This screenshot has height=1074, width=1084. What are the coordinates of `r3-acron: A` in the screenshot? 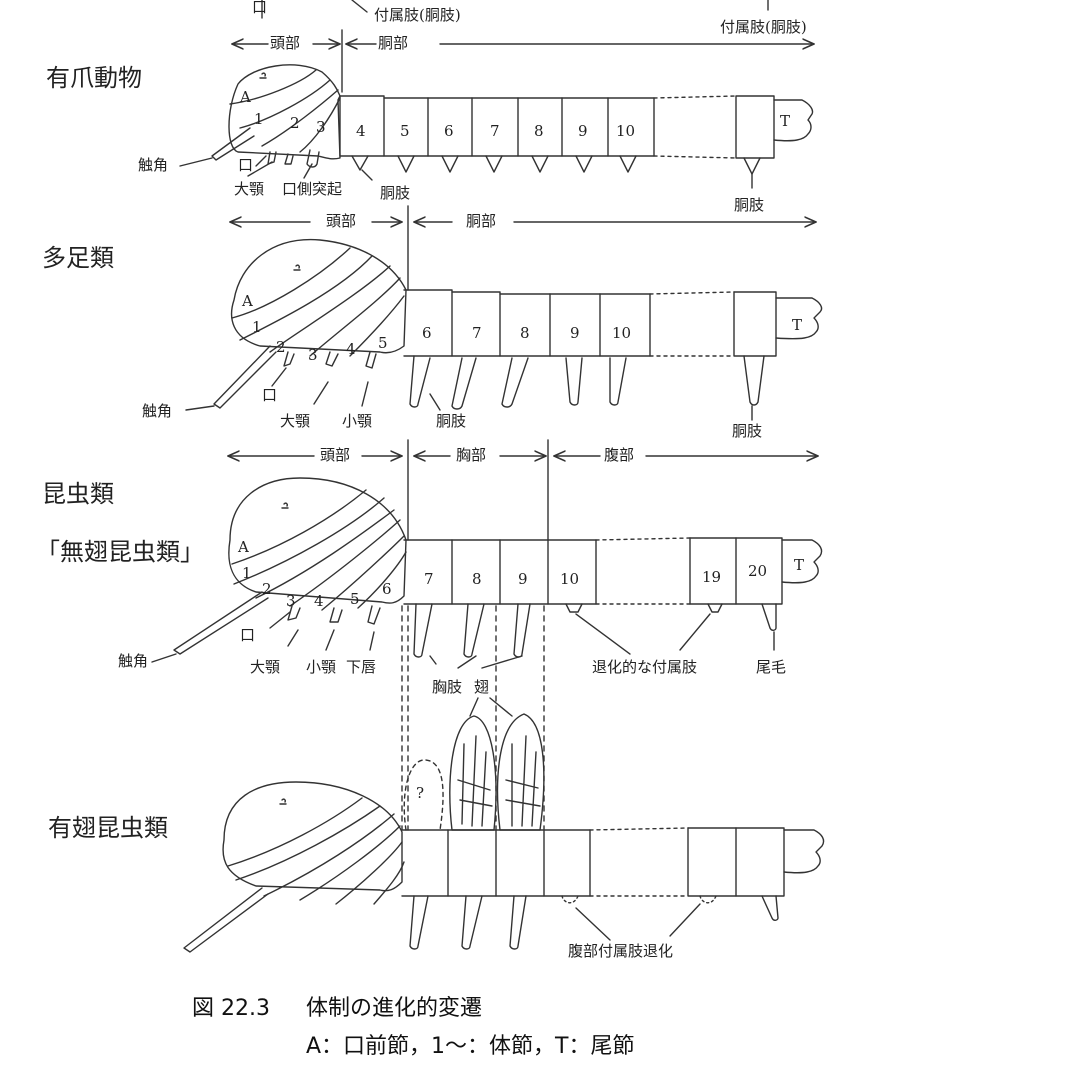 It's located at (243, 547).